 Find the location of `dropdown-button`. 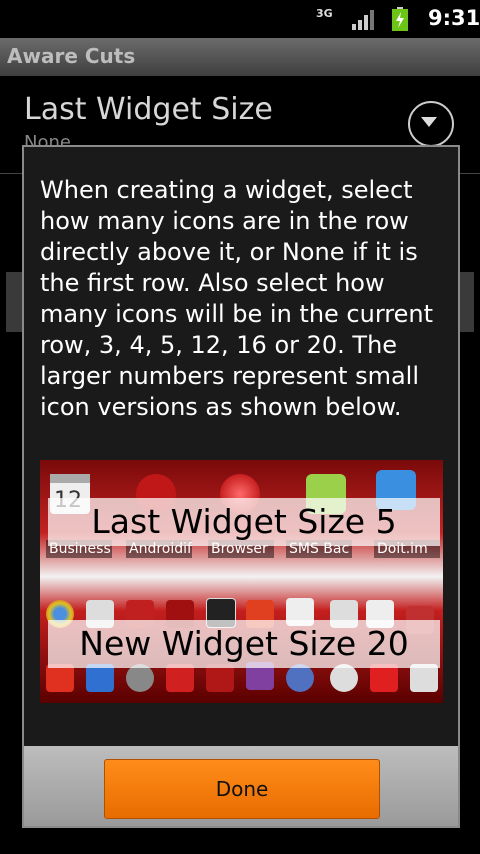

dropdown-button is located at coordinates (431, 124).